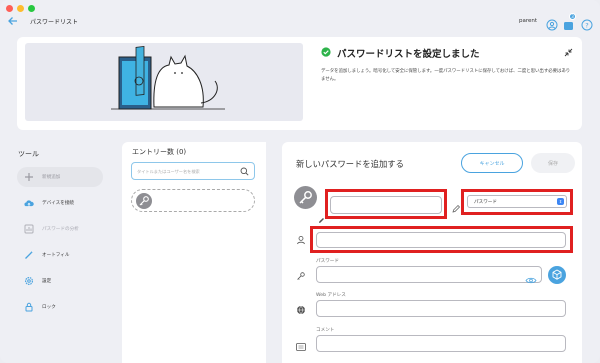 The image size is (600, 363). What do you see at coordinates (47, 281) in the screenshot?
I see `sidebar-item-label: 設定` at bounding box center [47, 281].